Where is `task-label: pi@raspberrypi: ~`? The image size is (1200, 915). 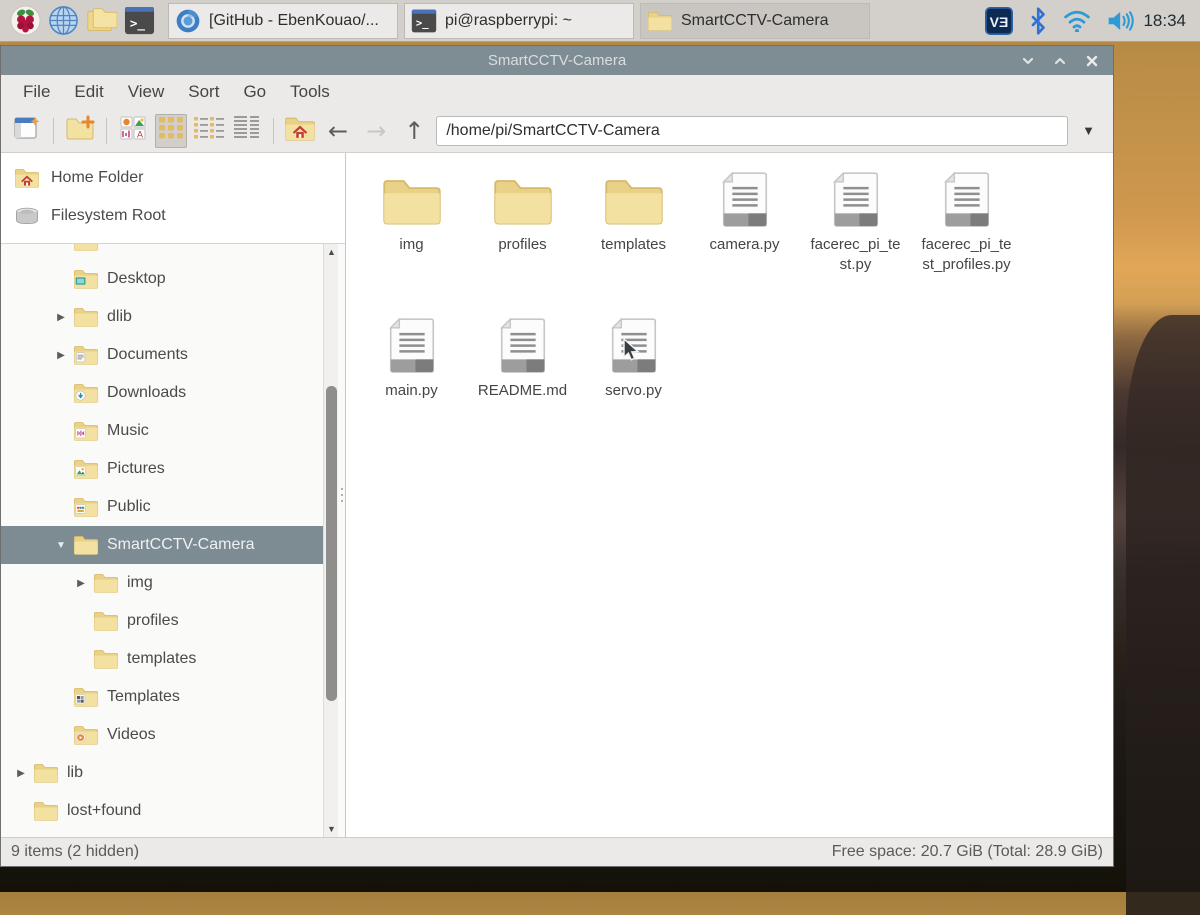
task-label: pi@raspberrypi: ~ is located at coordinates (508, 20).